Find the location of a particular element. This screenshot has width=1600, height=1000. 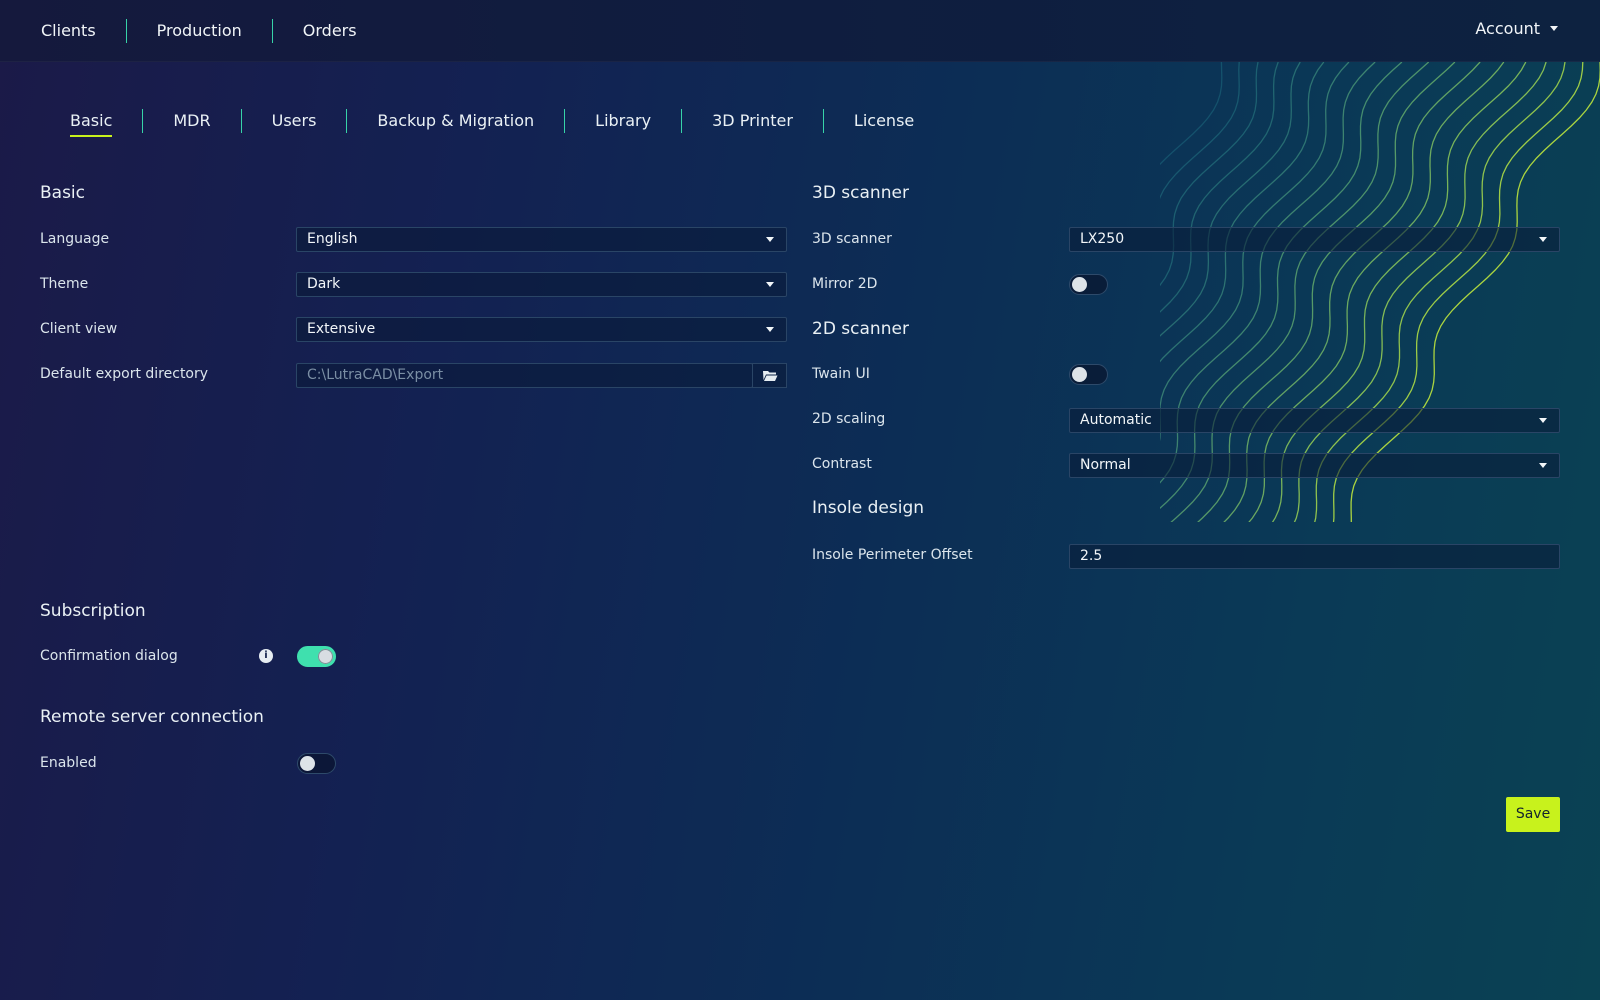

top-navigation-bar: Clients Production Orders Account is located at coordinates (800, 31).